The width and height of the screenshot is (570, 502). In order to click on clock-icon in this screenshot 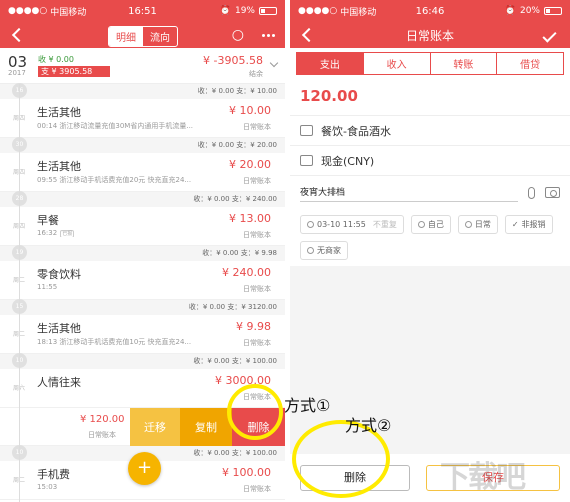, I will do `click(310, 224)`.